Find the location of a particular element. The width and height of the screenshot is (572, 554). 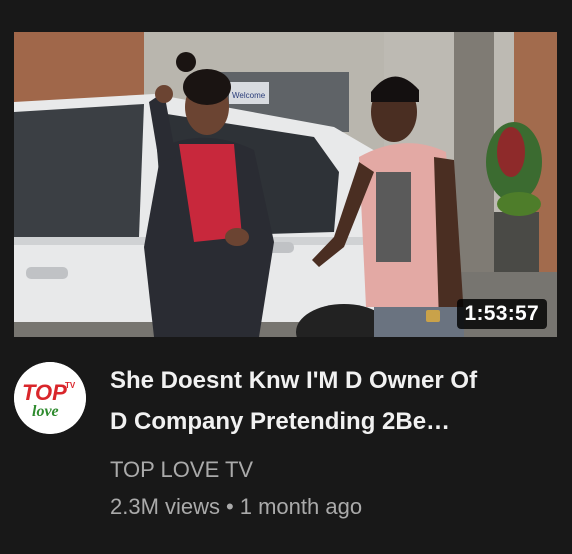

upload-age: 1 month ago is located at coordinates (301, 506).